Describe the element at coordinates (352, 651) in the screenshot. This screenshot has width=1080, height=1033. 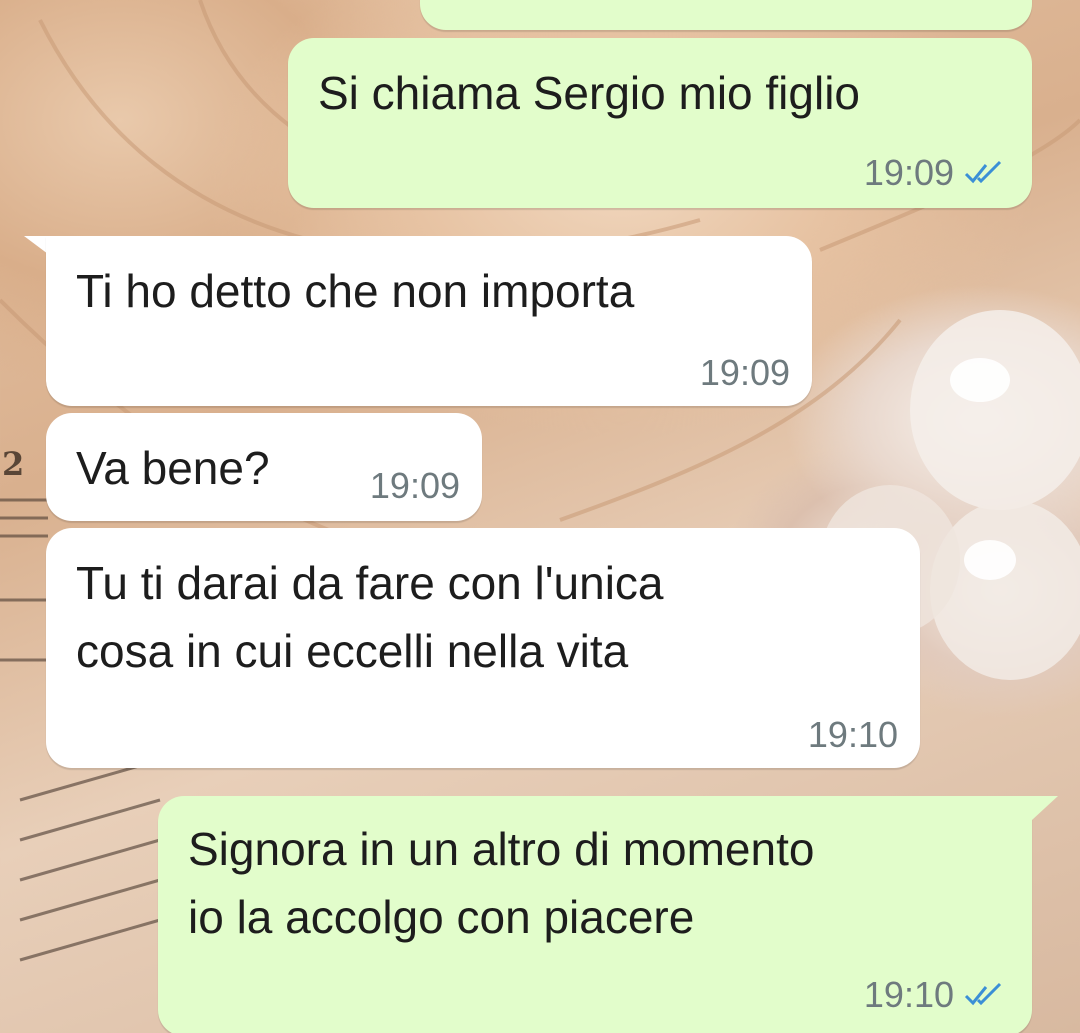
I see `message-text-line-2: cosa in cui eccelli nella vita` at that location.